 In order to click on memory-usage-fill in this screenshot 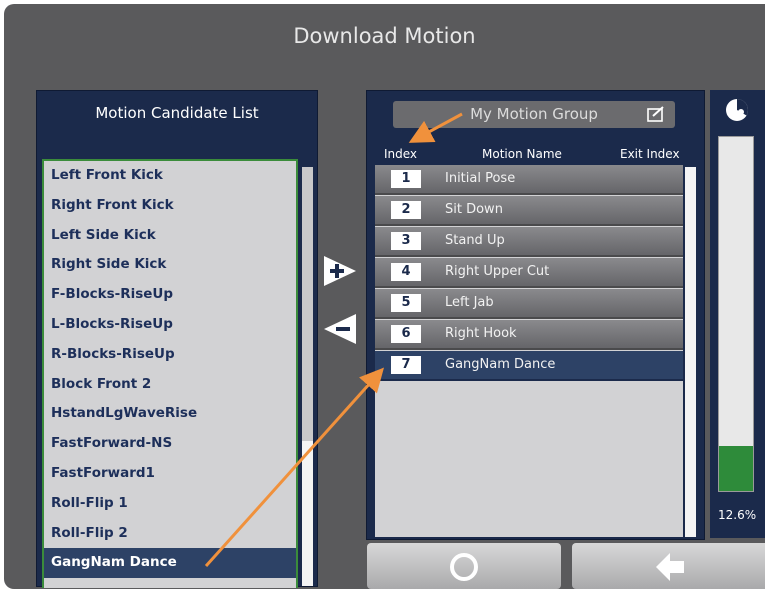, I will do `click(736, 468)`.